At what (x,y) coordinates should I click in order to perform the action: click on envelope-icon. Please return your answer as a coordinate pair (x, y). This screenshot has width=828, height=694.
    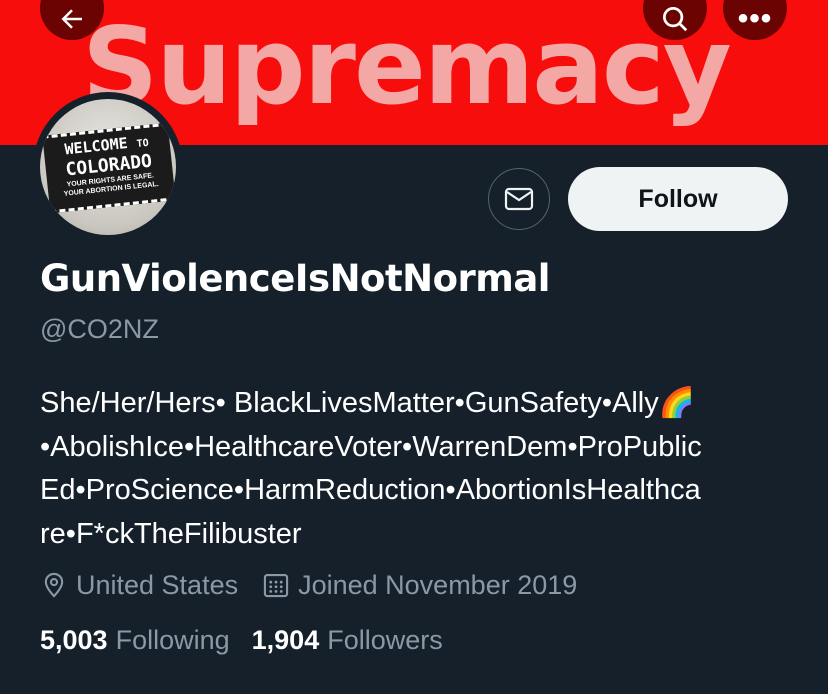
    Looking at the image, I should click on (519, 199).